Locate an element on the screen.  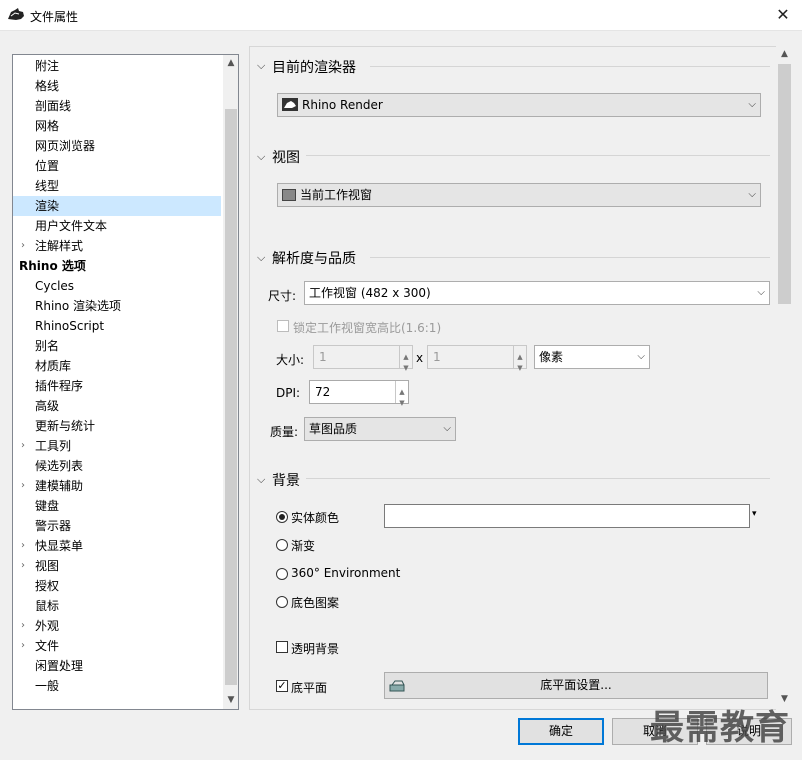
lock-aspect-checkbox is located at coordinates (283, 326).